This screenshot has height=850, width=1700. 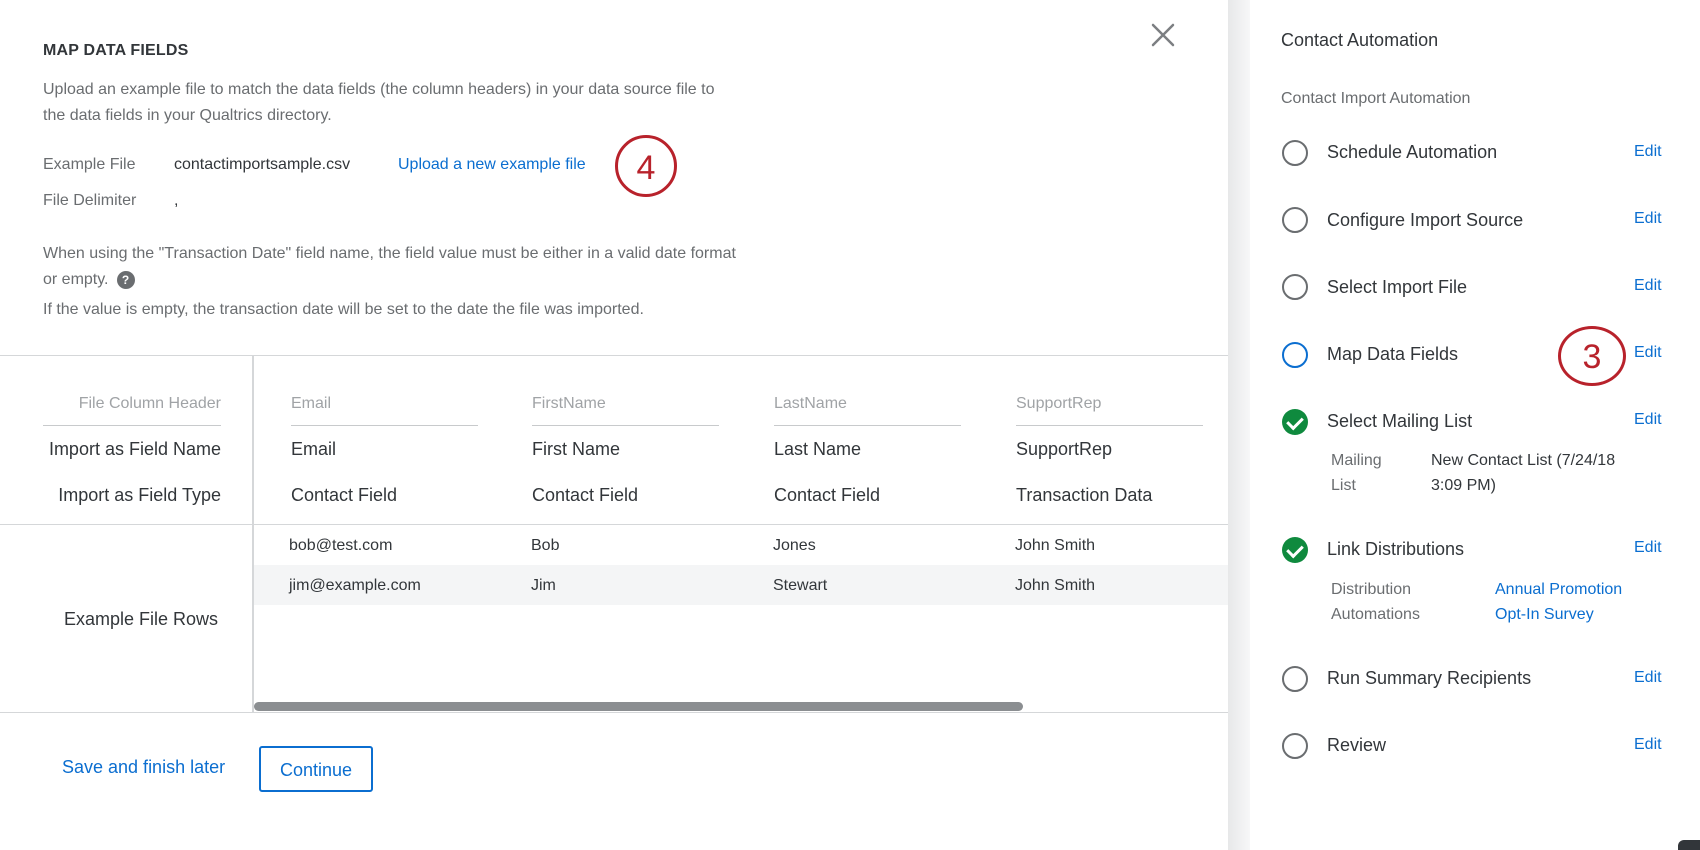 I want to click on sidebar-subtitle: Contact Import Automation, so click(x=1376, y=98).